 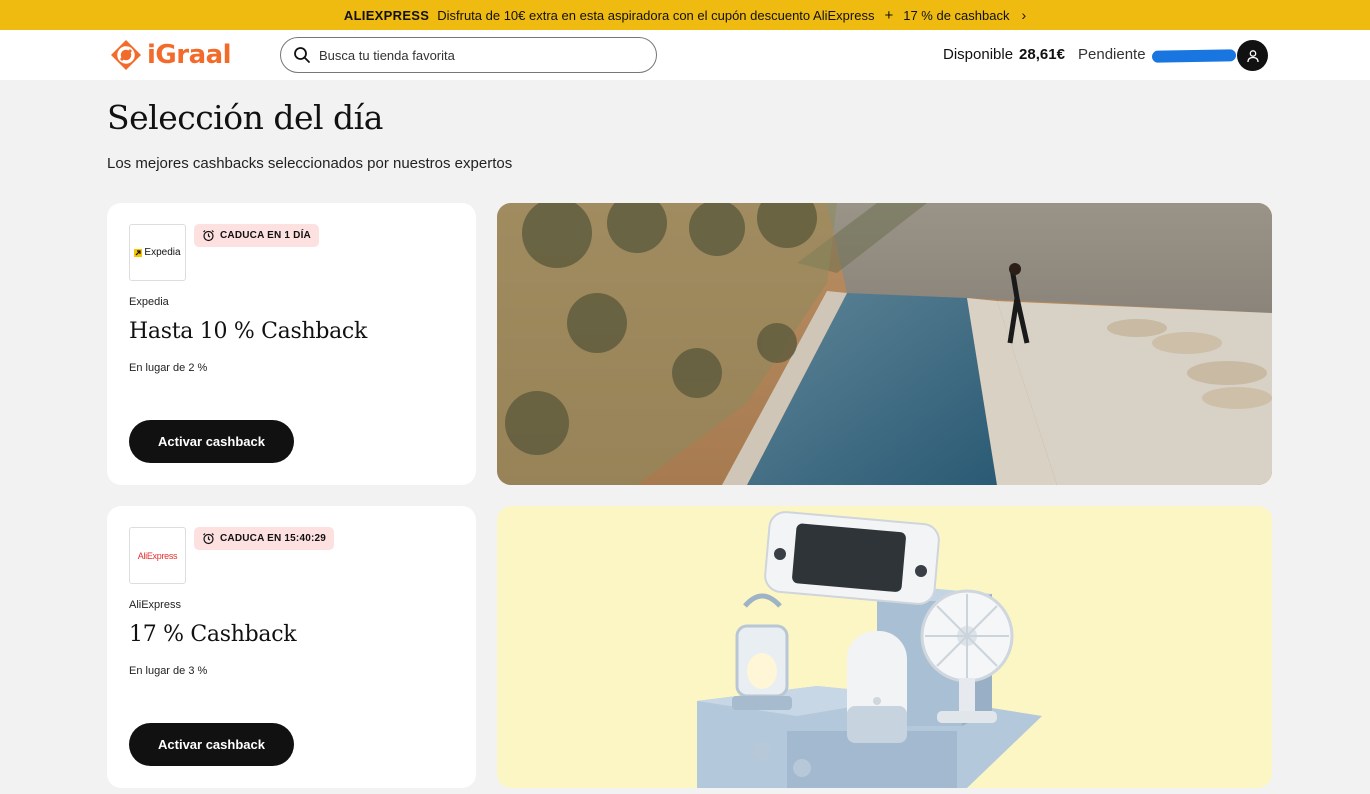 I want to click on igraal-logo-icon, so click(x=126, y=55).